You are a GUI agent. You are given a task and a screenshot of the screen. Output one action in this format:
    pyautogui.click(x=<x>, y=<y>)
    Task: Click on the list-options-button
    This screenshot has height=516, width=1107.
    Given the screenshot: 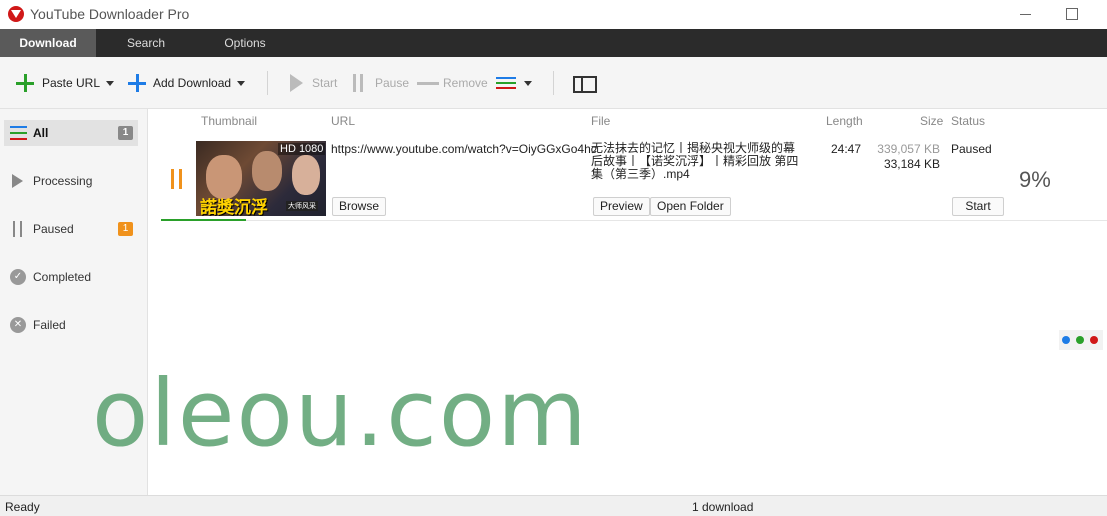 What is the action you would take?
    pyautogui.click(x=516, y=83)
    